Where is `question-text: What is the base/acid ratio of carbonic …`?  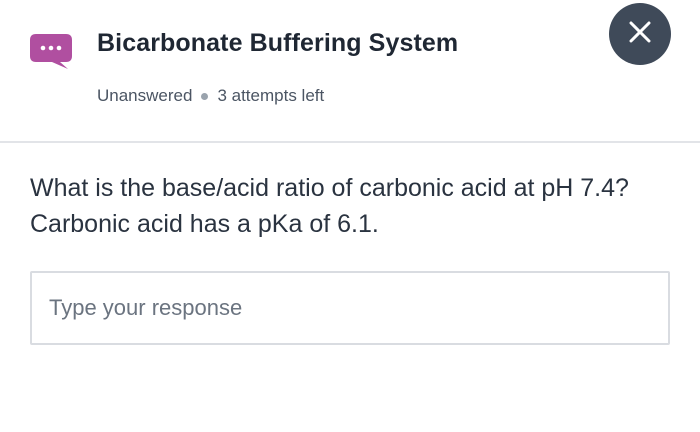 question-text: What is the base/acid ratio of carbonic … is located at coordinates (329, 206).